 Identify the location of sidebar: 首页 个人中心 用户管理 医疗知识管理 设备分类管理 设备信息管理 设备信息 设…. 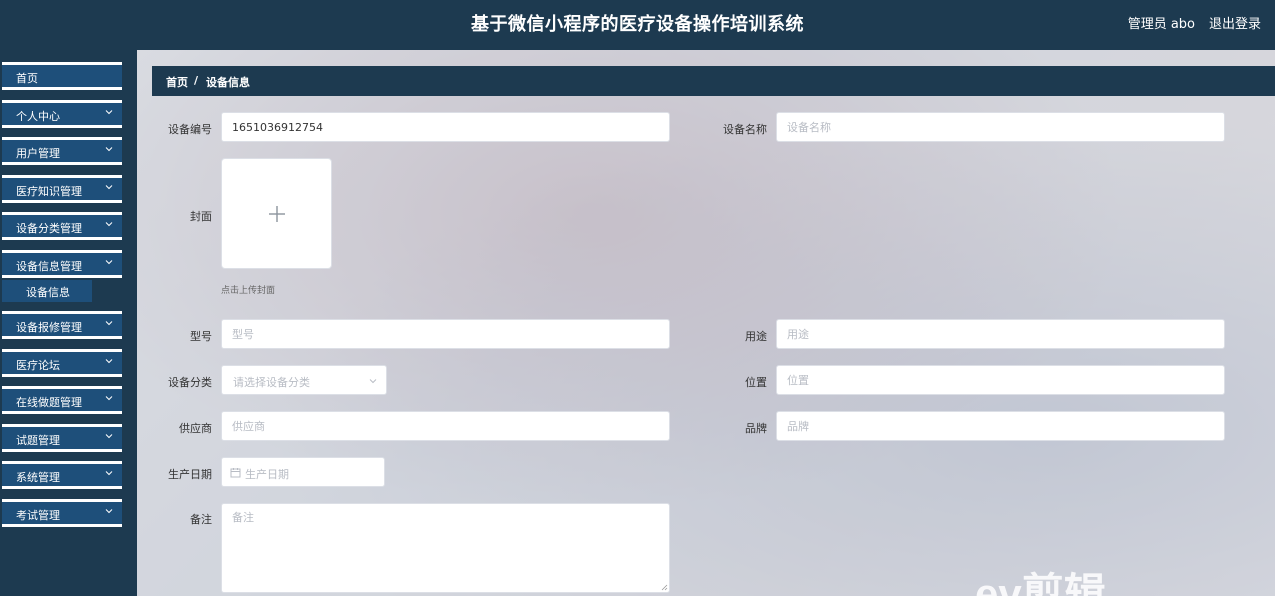
(68, 323).